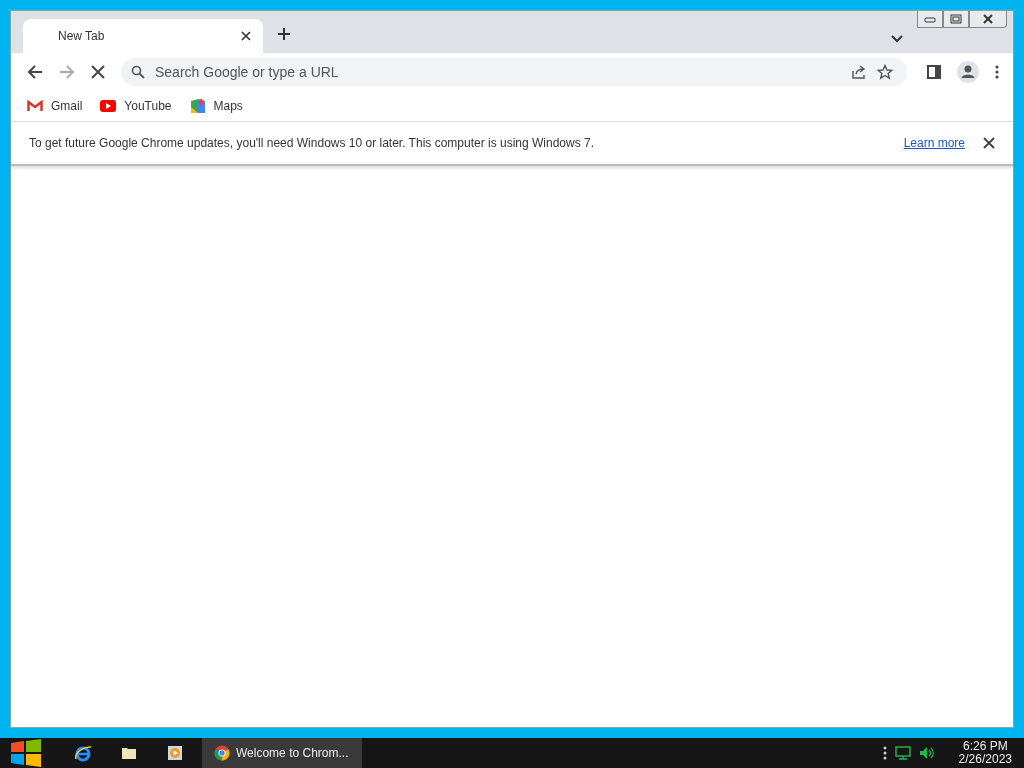 The width and height of the screenshot is (1024, 768). I want to click on browser-tab: New Tab, so click(143, 36).